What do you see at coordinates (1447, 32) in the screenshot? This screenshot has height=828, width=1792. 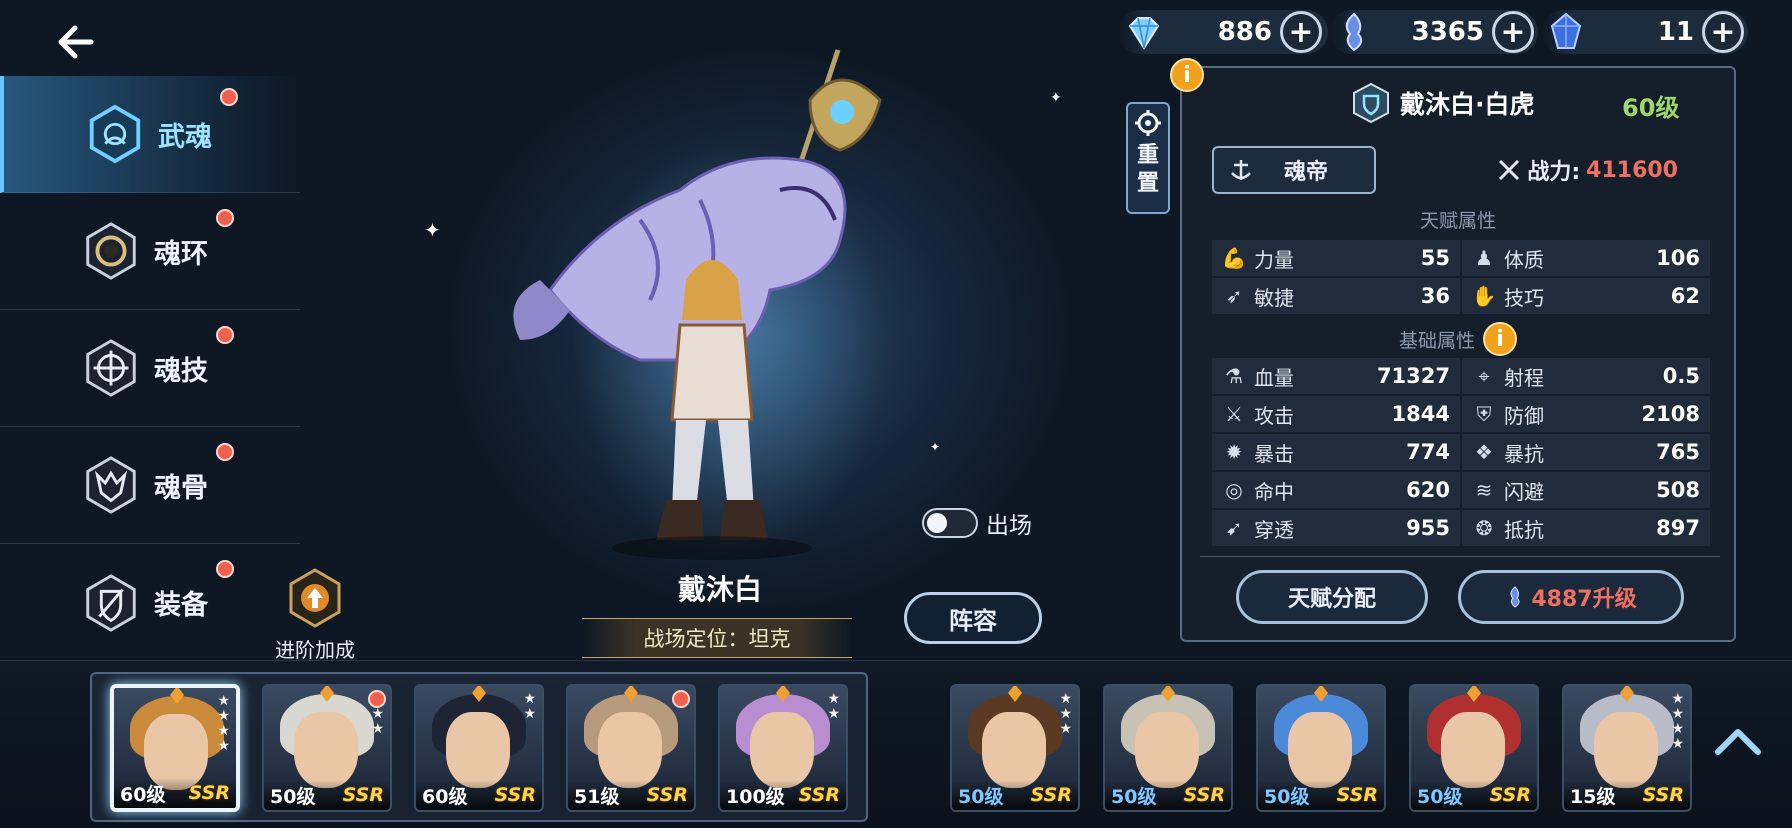 I see `currency-value: 3365` at bounding box center [1447, 32].